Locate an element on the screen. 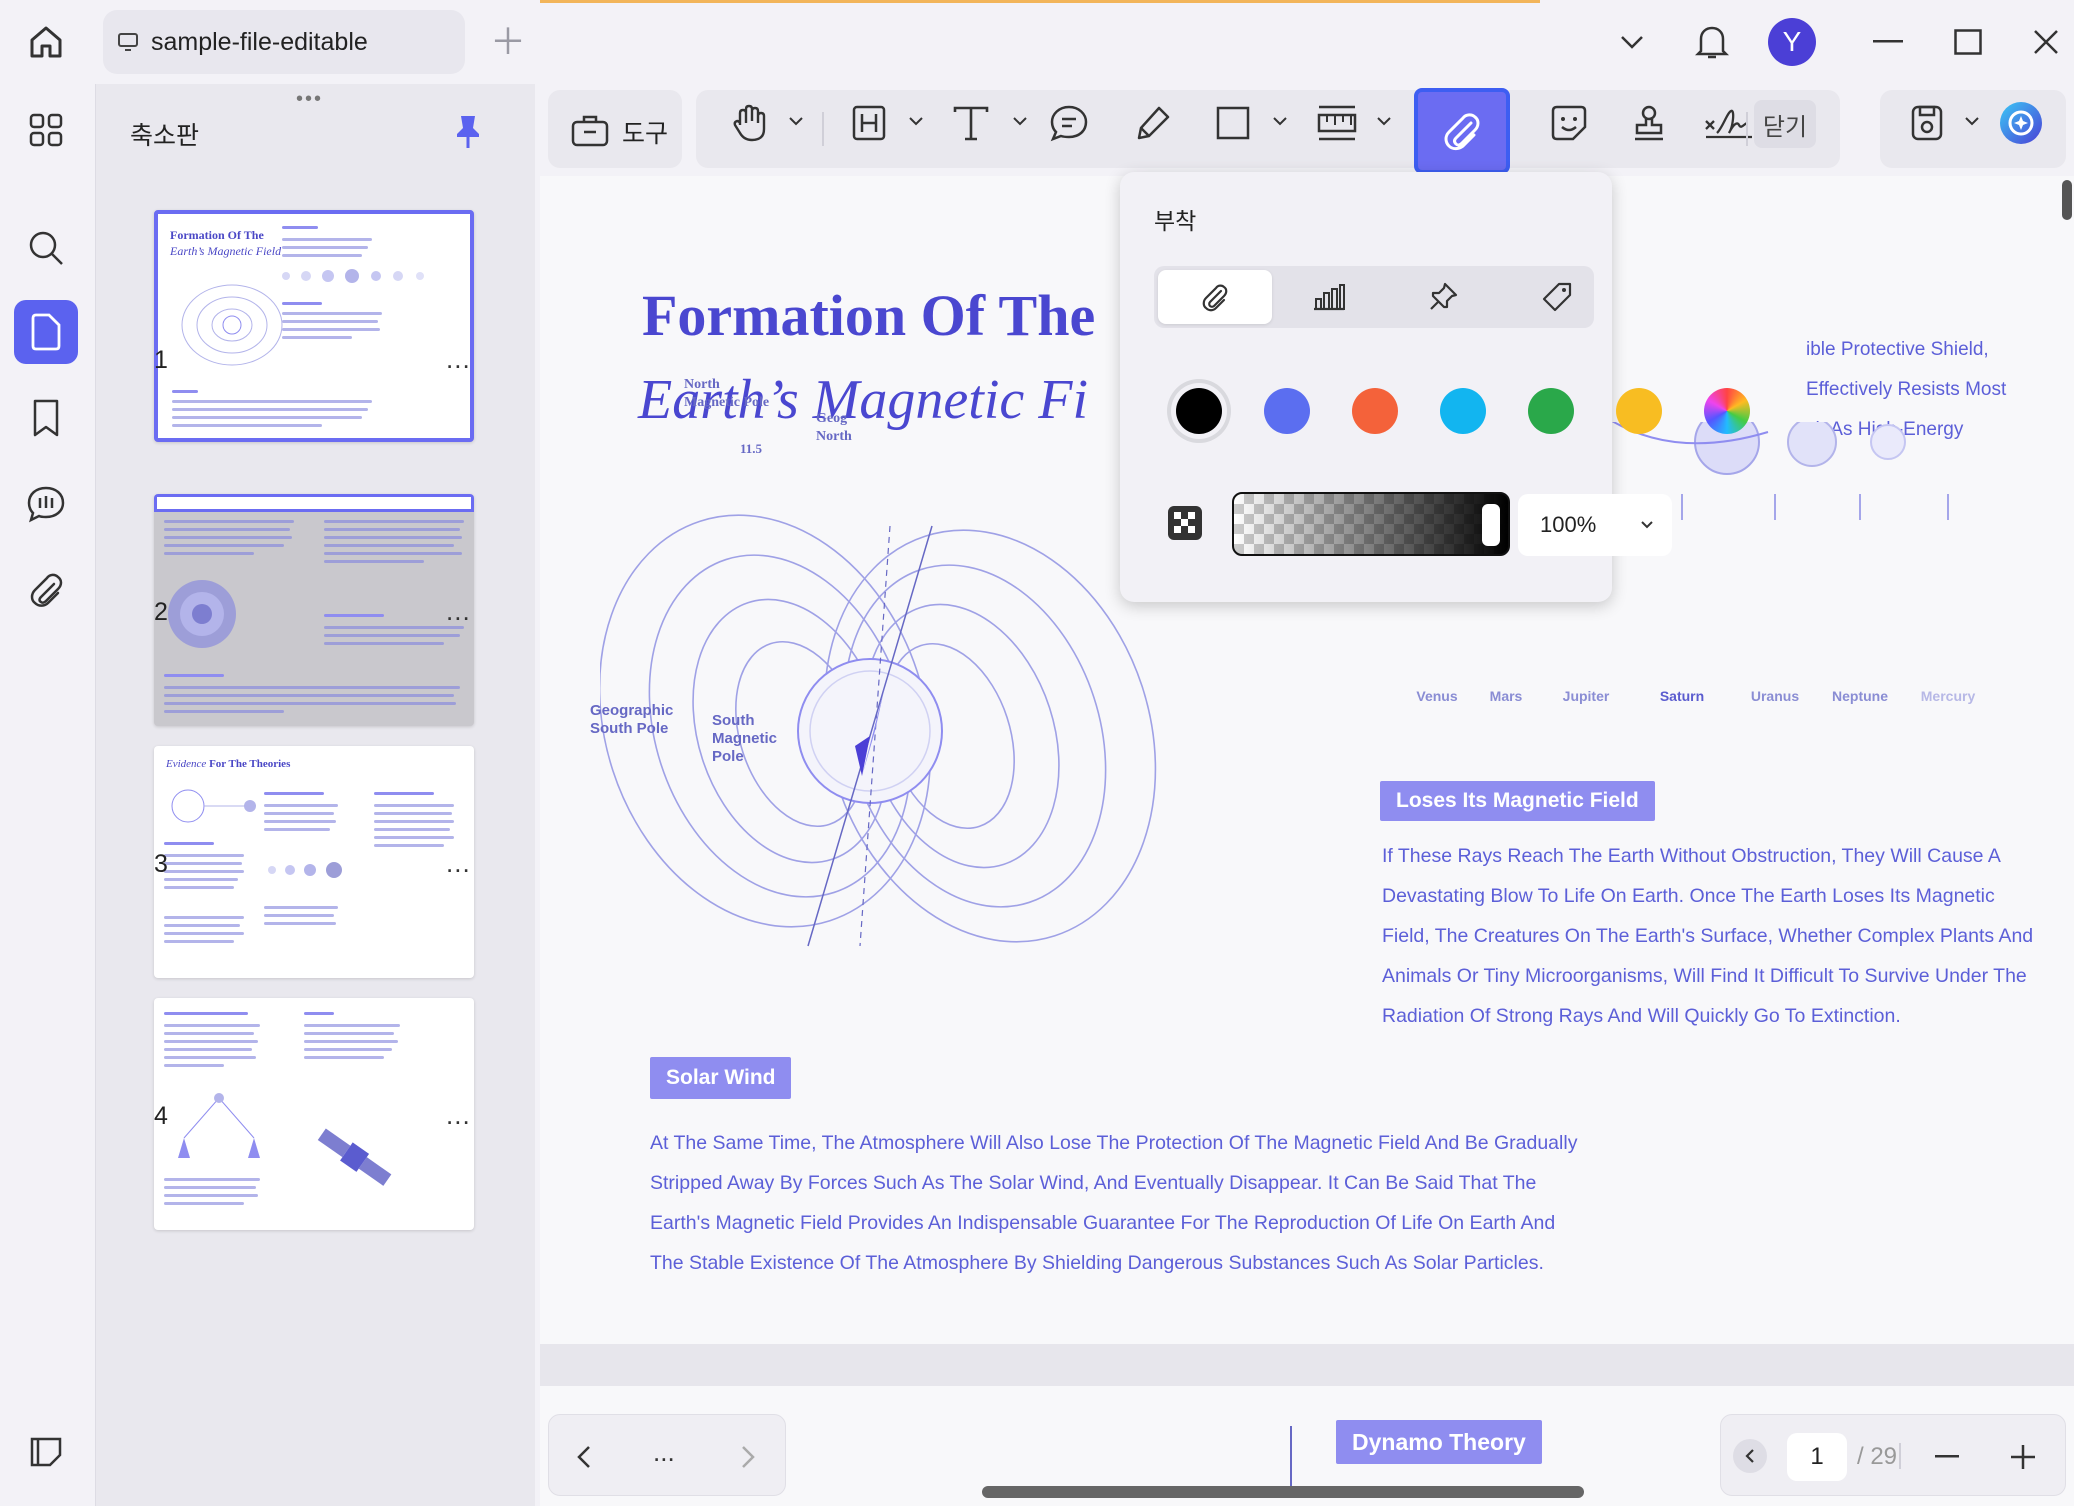  panel-title: 축소판 is located at coordinates (165, 136).